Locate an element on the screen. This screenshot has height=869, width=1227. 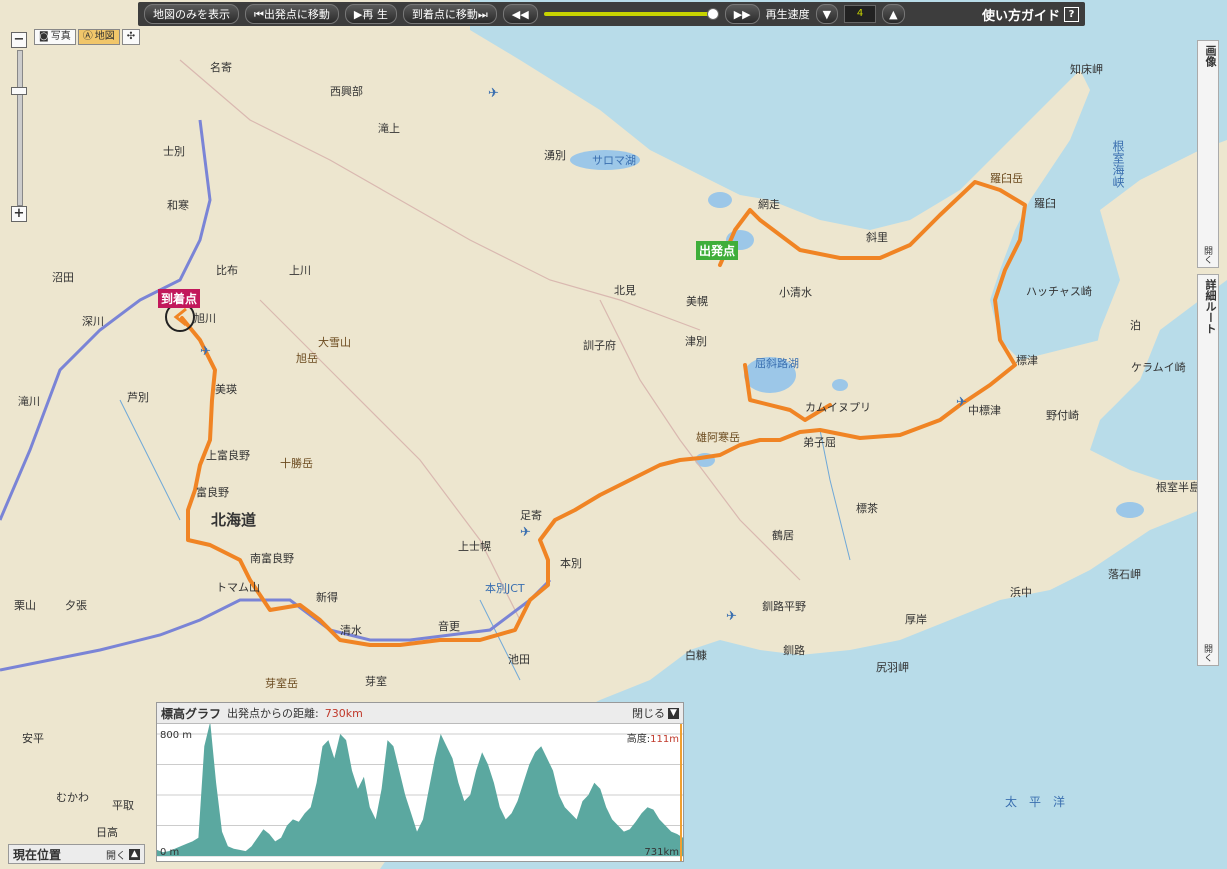
height-value: 111m is located at coordinates (664, 739).